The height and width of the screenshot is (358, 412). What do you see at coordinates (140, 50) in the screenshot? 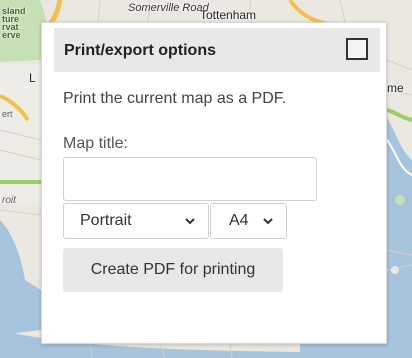
I see `panel-title: Print/export options` at bounding box center [140, 50].